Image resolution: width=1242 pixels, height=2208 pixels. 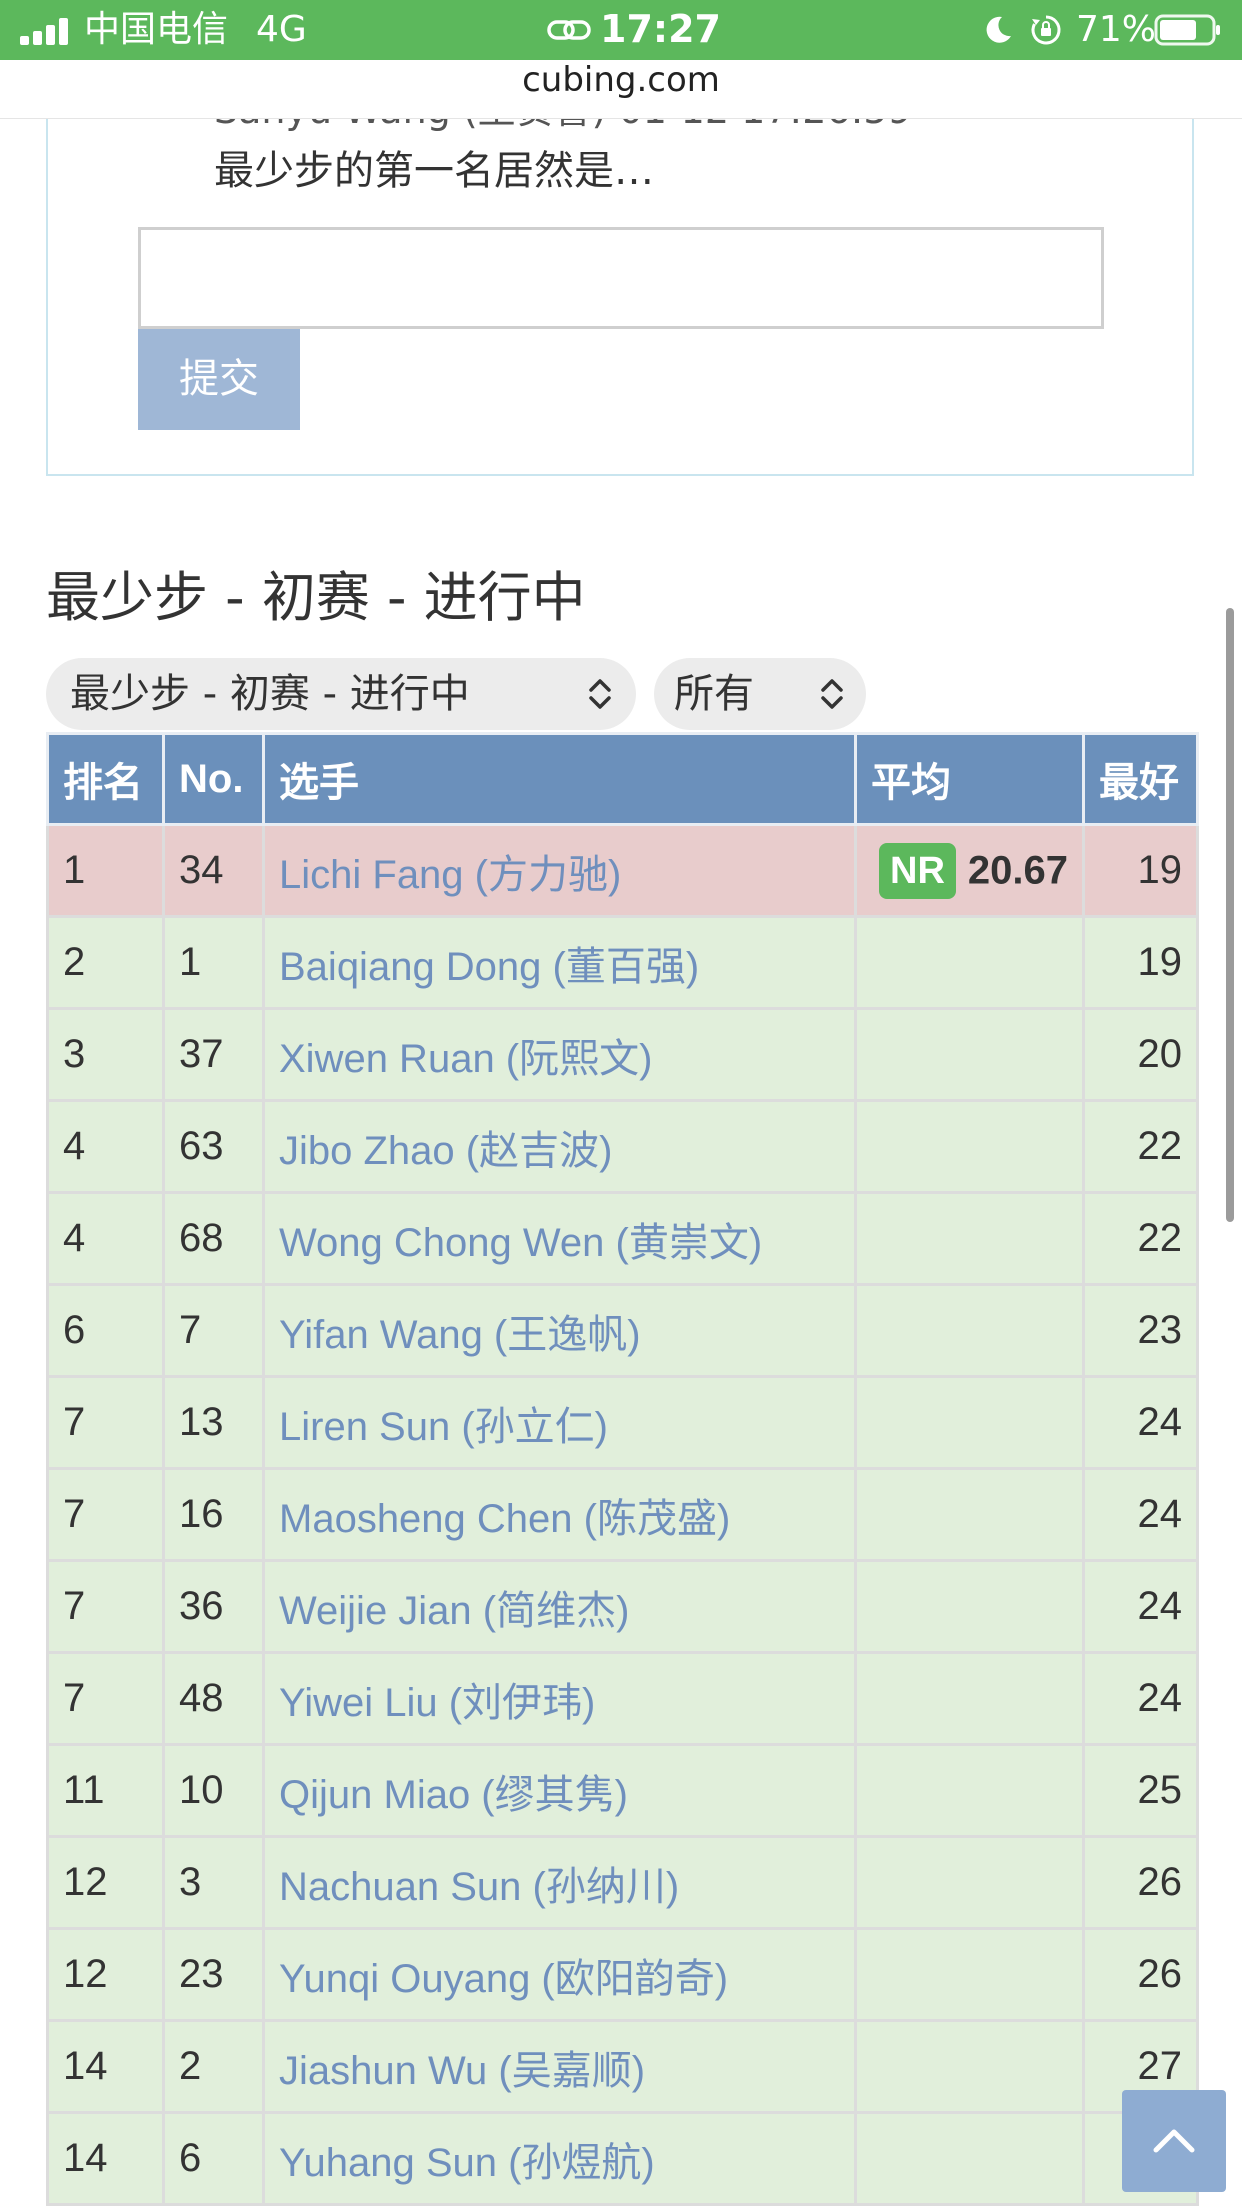 I want to click on competitor-link: Jibo Zhao (赵吉波), so click(x=559, y=1146).